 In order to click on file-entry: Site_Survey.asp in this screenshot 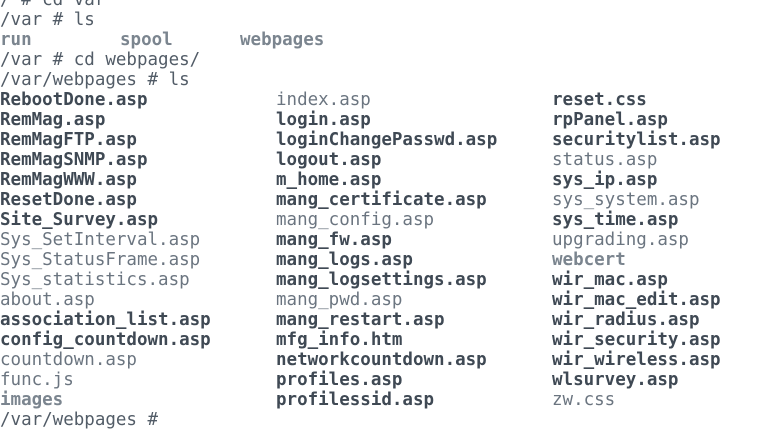, I will do `click(79, 220)`.